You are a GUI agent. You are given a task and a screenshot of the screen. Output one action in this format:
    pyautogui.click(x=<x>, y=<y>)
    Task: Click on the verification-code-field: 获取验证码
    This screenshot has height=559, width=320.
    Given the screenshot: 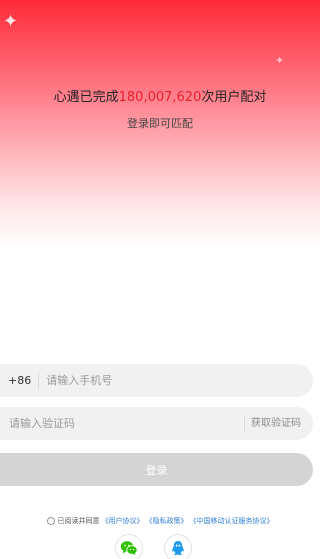 What is the action you would take?
    pyautogui.click(x=156, y=423)
    